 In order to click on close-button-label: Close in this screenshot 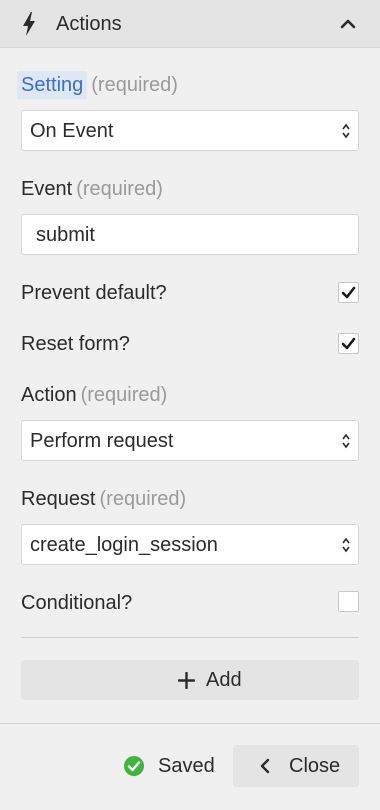, I will do `click(315, 766)`.